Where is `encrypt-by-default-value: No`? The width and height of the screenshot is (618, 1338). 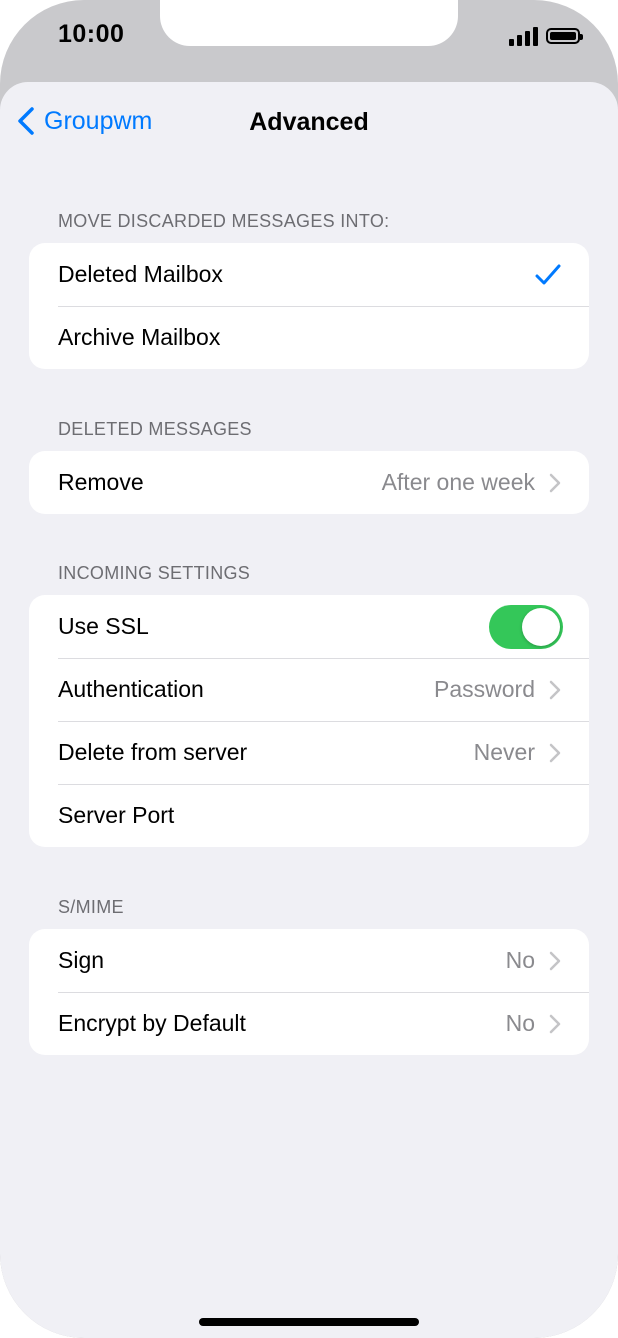
encrypt-by-default-value: No is located at coordinates (520, 1023).